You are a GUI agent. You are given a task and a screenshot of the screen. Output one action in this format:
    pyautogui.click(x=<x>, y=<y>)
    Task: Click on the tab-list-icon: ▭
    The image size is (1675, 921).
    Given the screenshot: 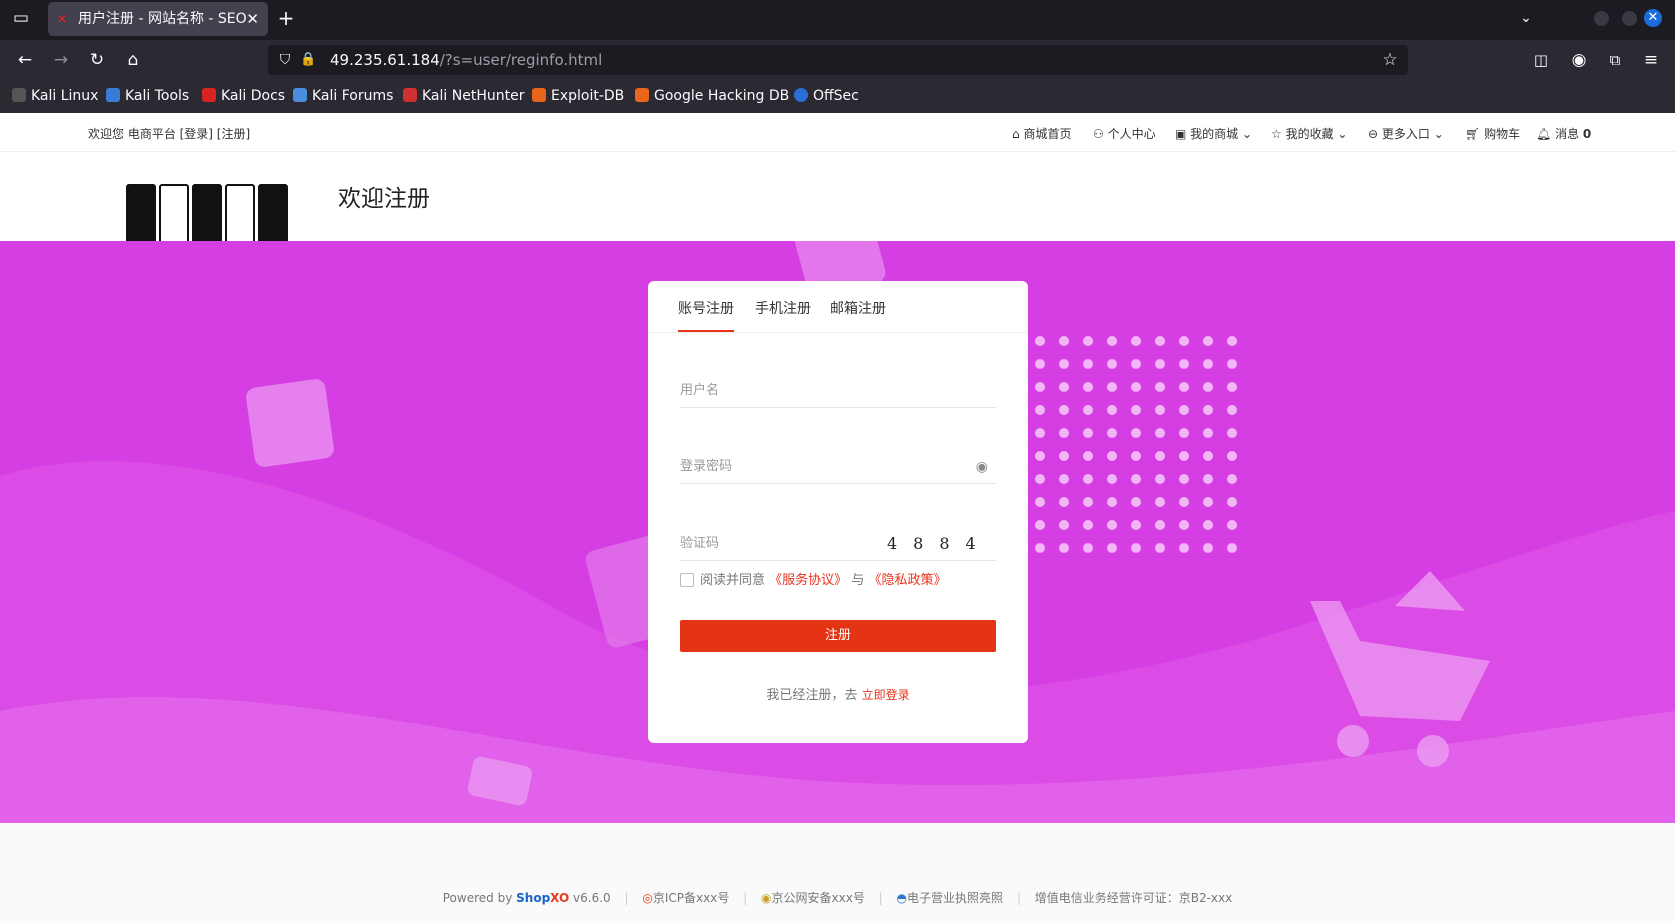 What is the action you would take?
    pyautogui.click(x=21, y=18)
    